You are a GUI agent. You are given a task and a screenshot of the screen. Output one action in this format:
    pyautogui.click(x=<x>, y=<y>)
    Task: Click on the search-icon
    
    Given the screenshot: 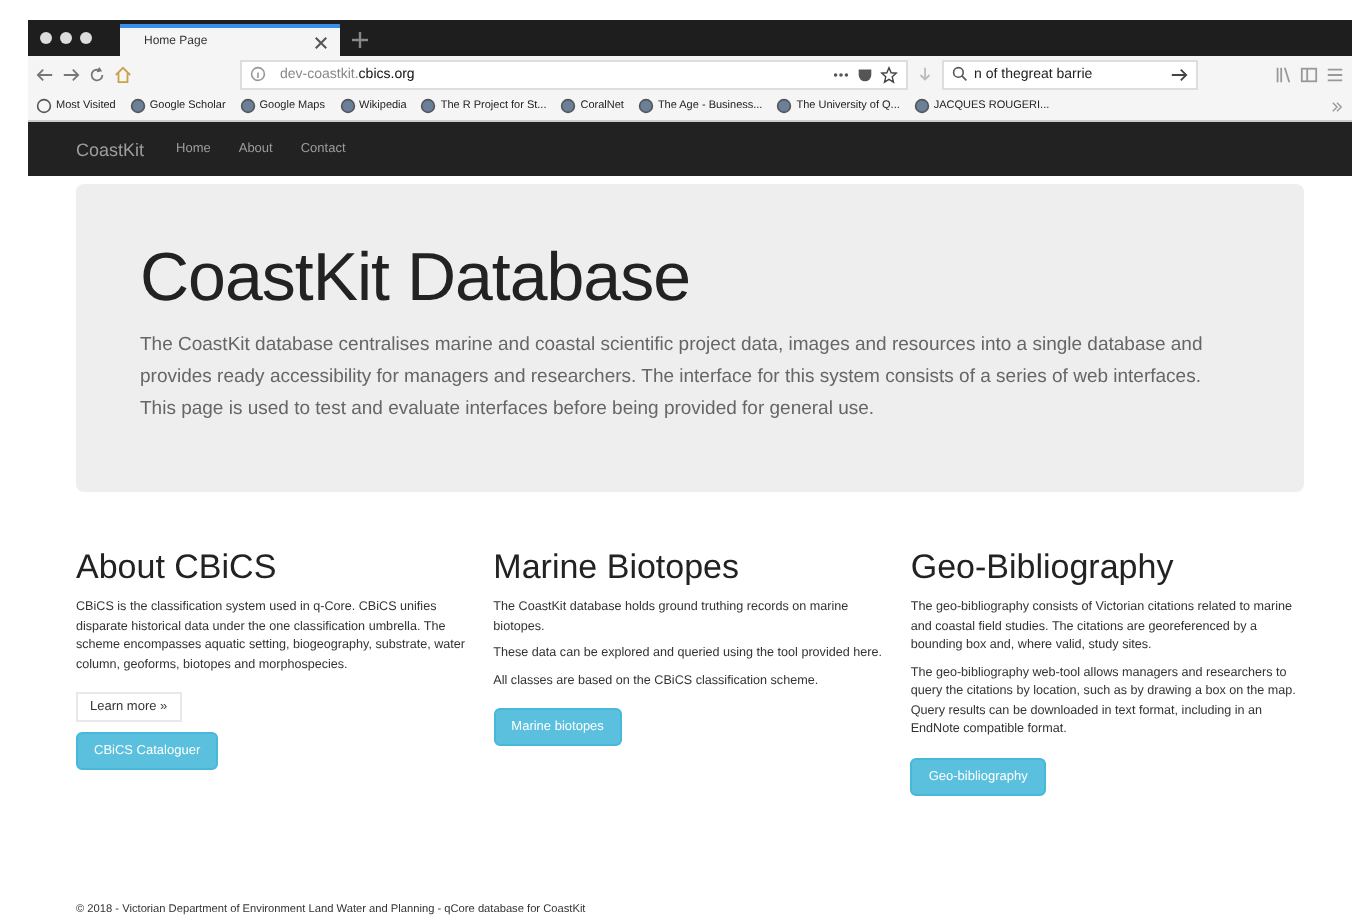 What is the action you would take?
    pyautogui.click(x=960, y=74)
    